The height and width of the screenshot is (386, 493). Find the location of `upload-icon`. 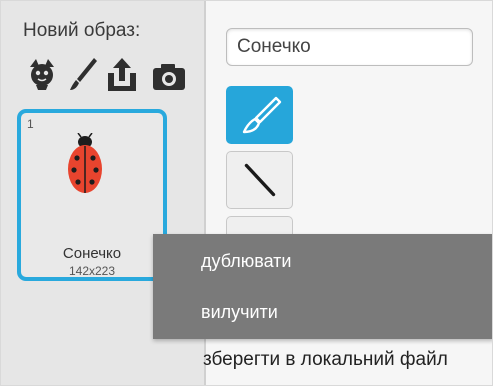

upload-icon is located at coordinates (122, 74).